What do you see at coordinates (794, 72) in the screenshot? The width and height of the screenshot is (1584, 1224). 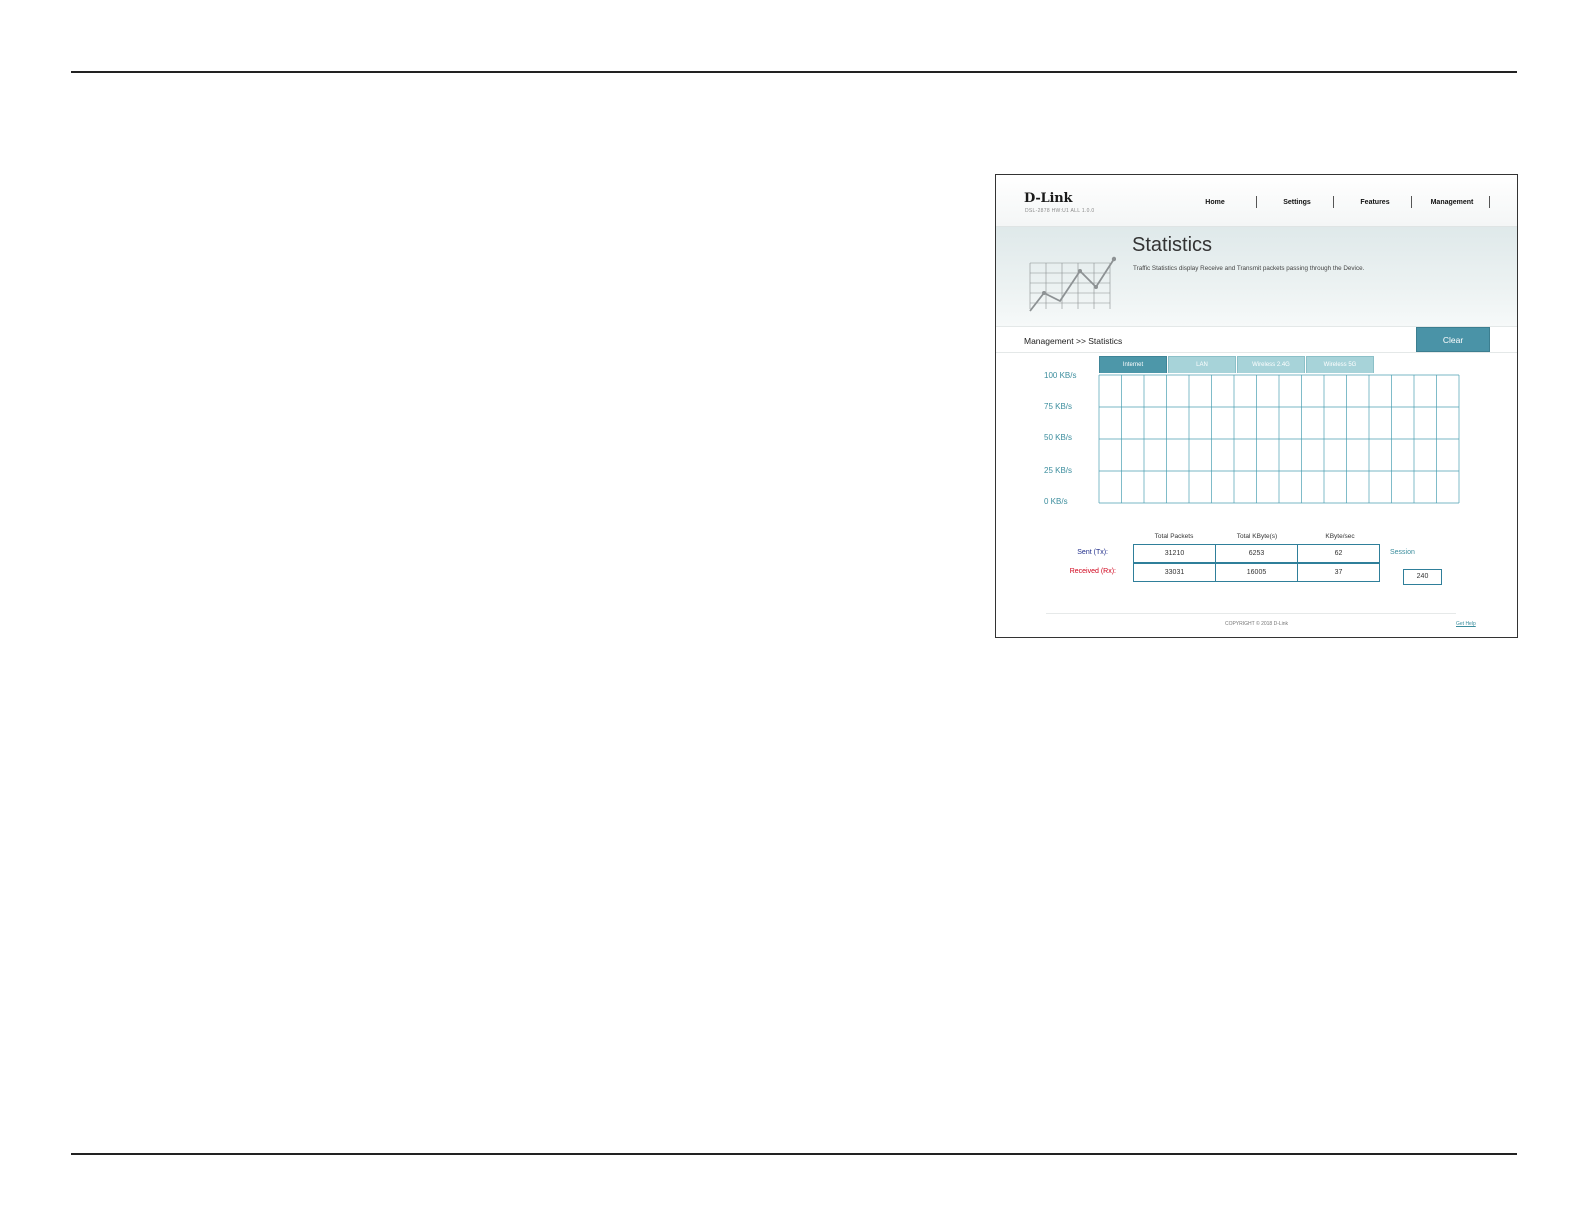 I see `page-top-rule` at bounding box center [794, 72].